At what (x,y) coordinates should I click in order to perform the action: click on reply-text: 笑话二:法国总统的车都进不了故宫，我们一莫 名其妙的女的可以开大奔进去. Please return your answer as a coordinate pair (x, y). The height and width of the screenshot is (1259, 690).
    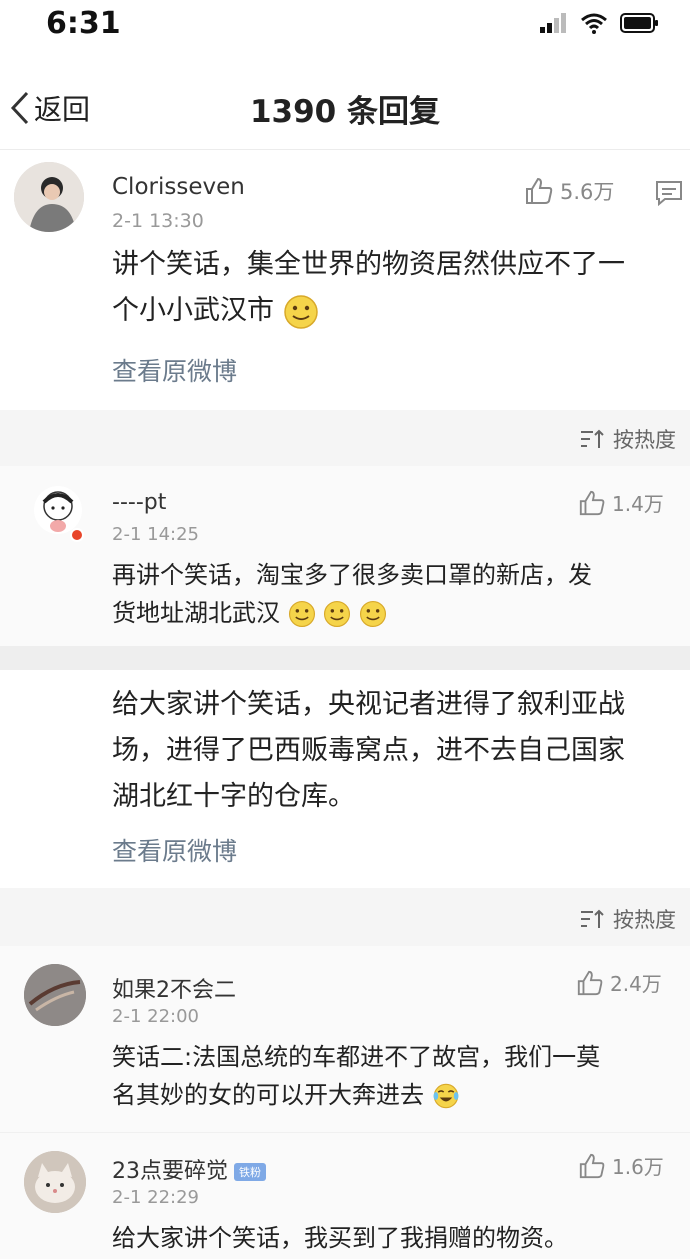
    Looking at the image, I should click on (397, 1076).